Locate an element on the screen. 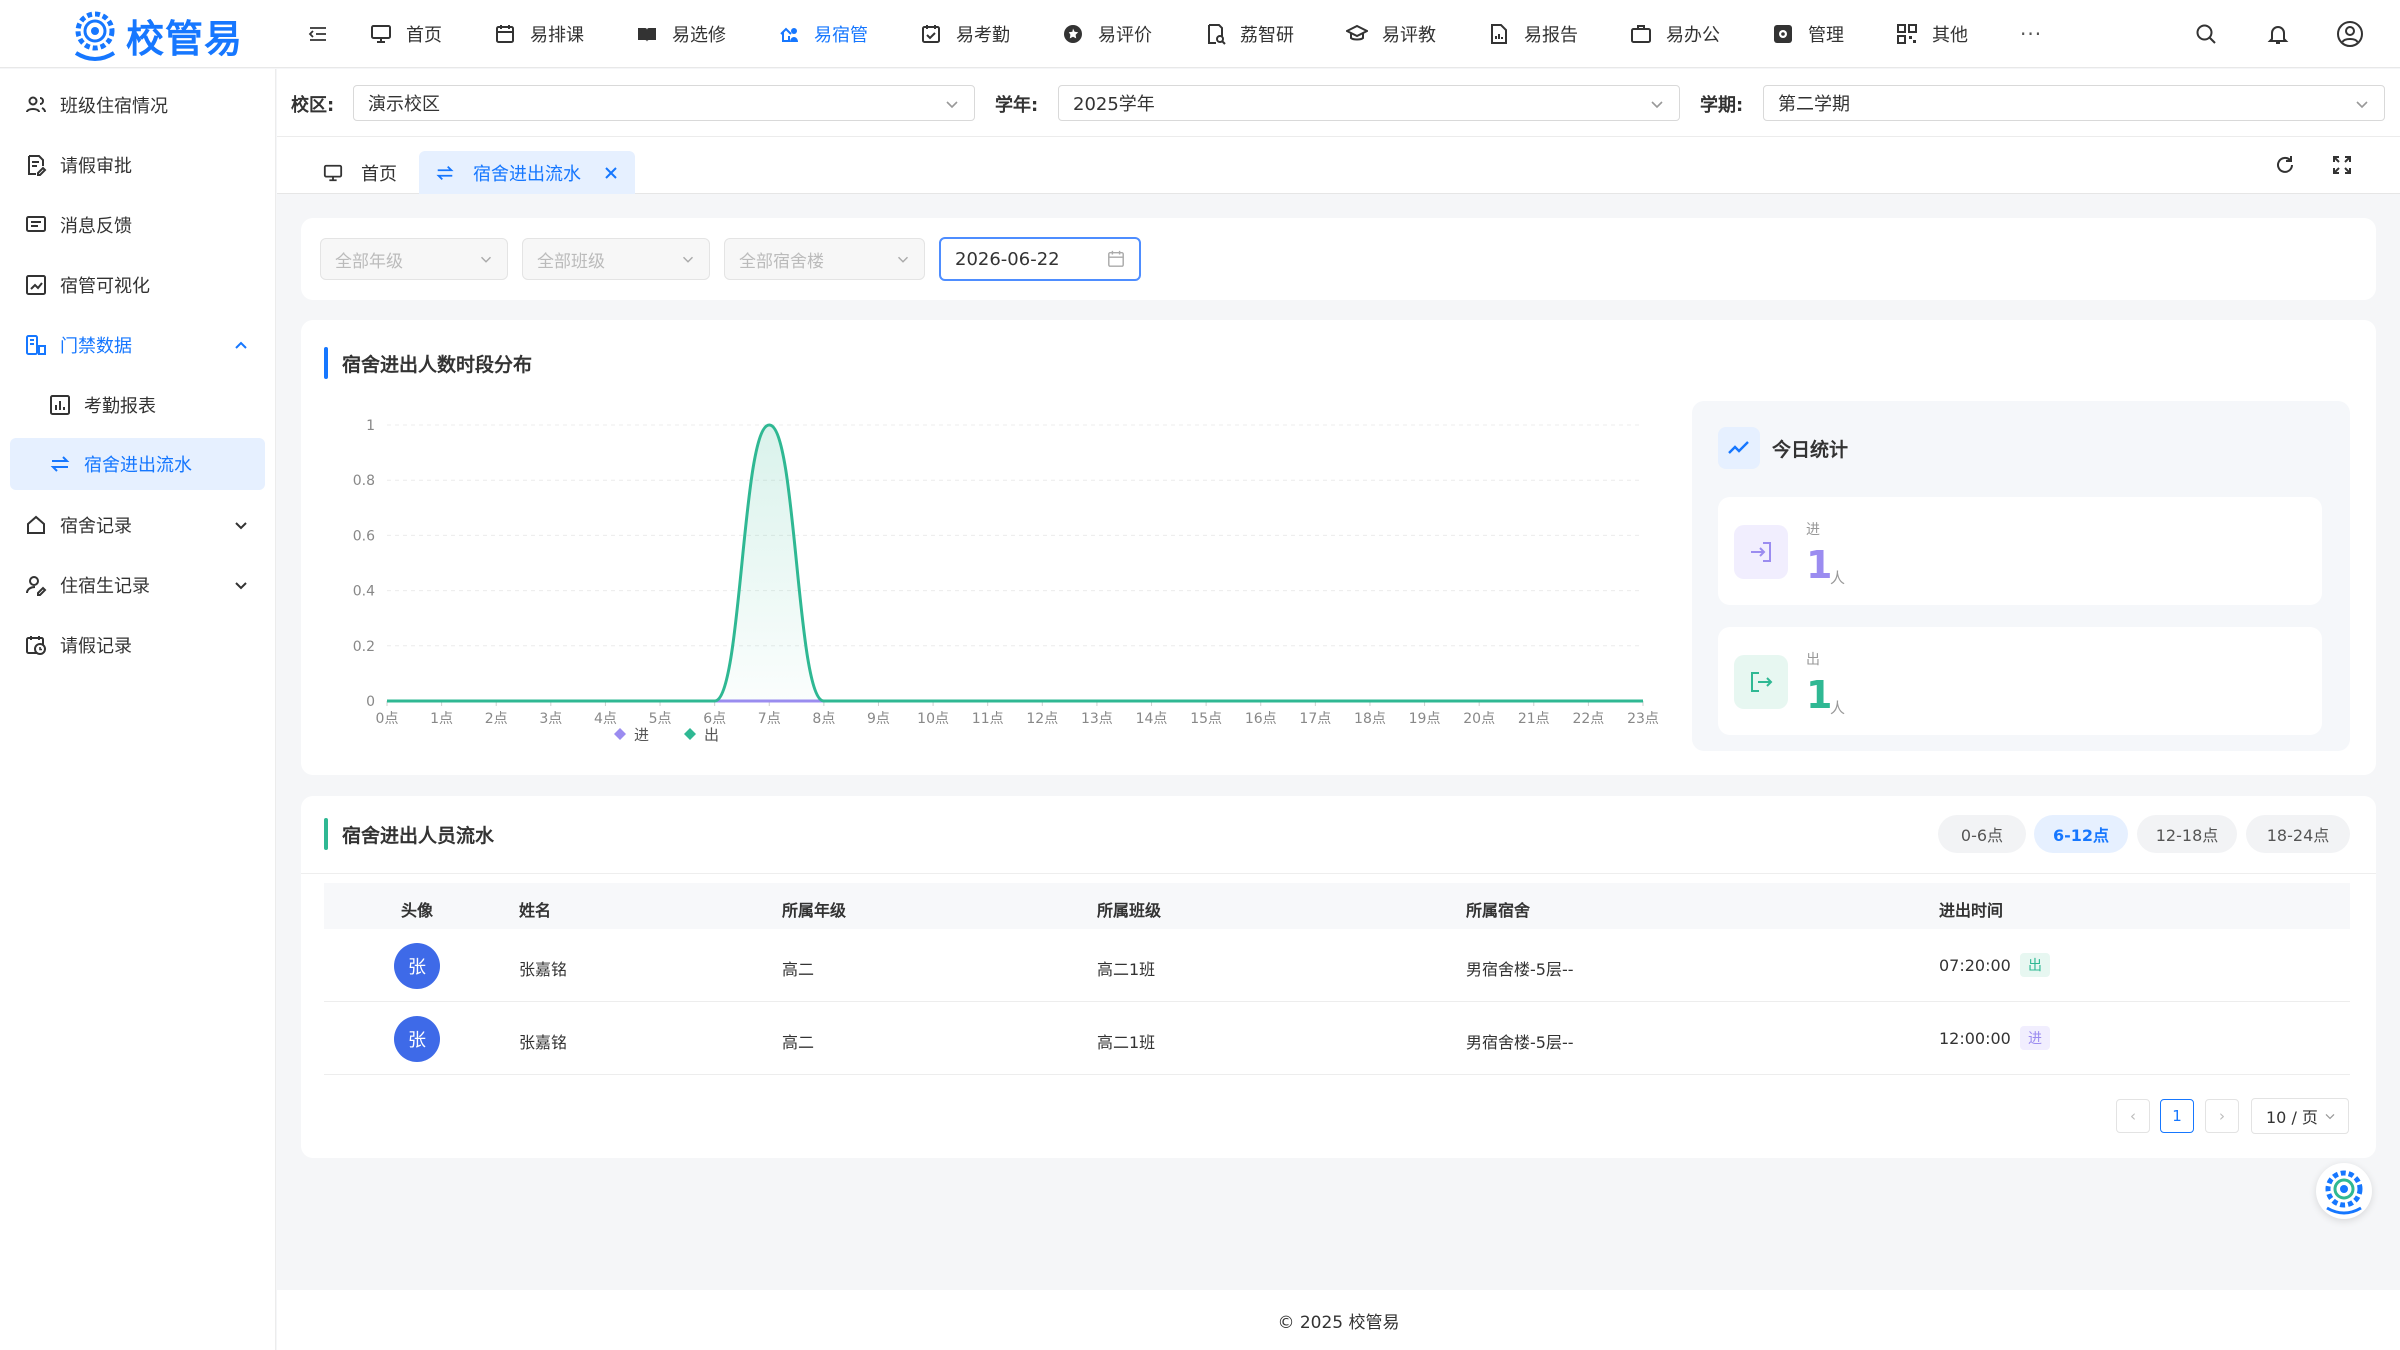  divider is located at coordinates (1338, 873).